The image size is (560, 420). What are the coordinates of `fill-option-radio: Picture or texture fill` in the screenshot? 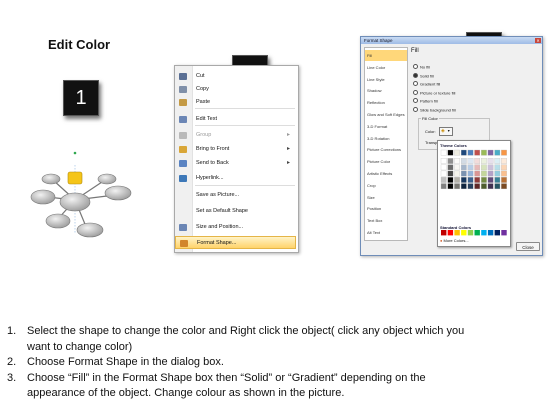 It's located at (434, 92).